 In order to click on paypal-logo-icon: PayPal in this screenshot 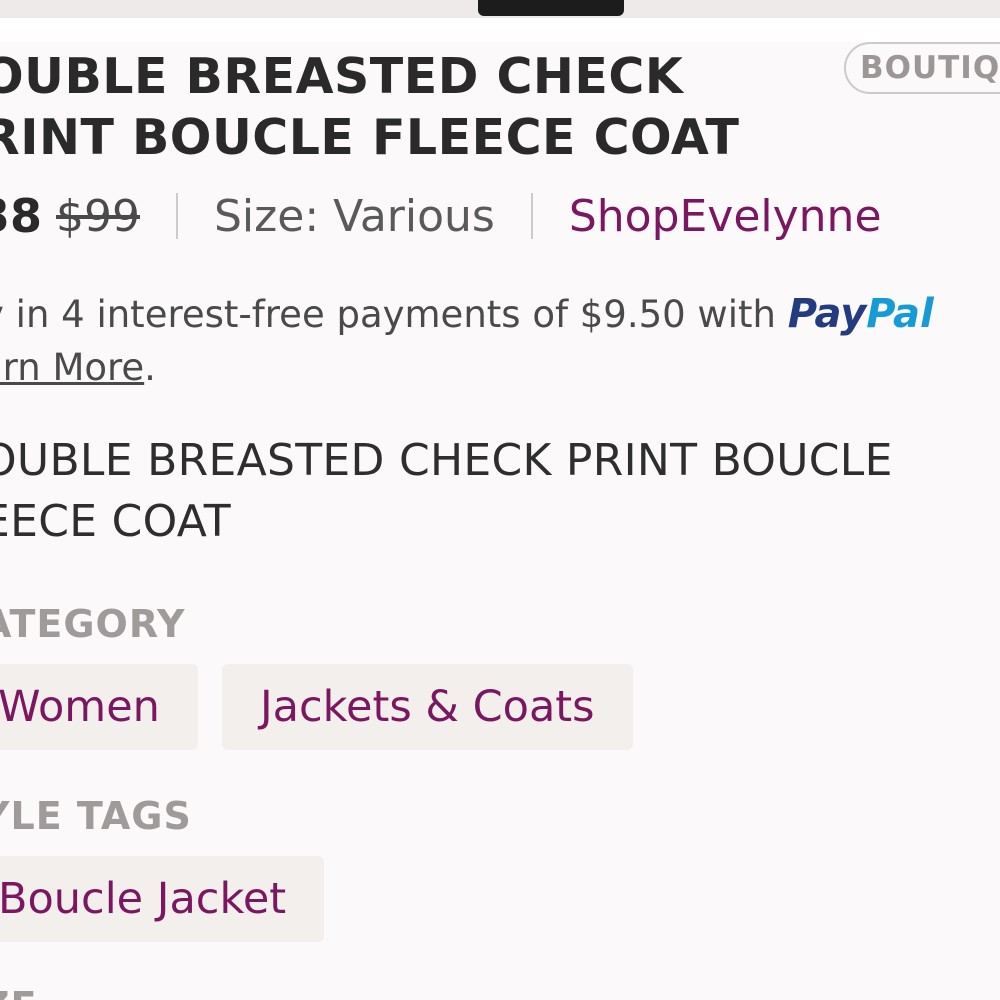, I will do `click(860, 314)`.